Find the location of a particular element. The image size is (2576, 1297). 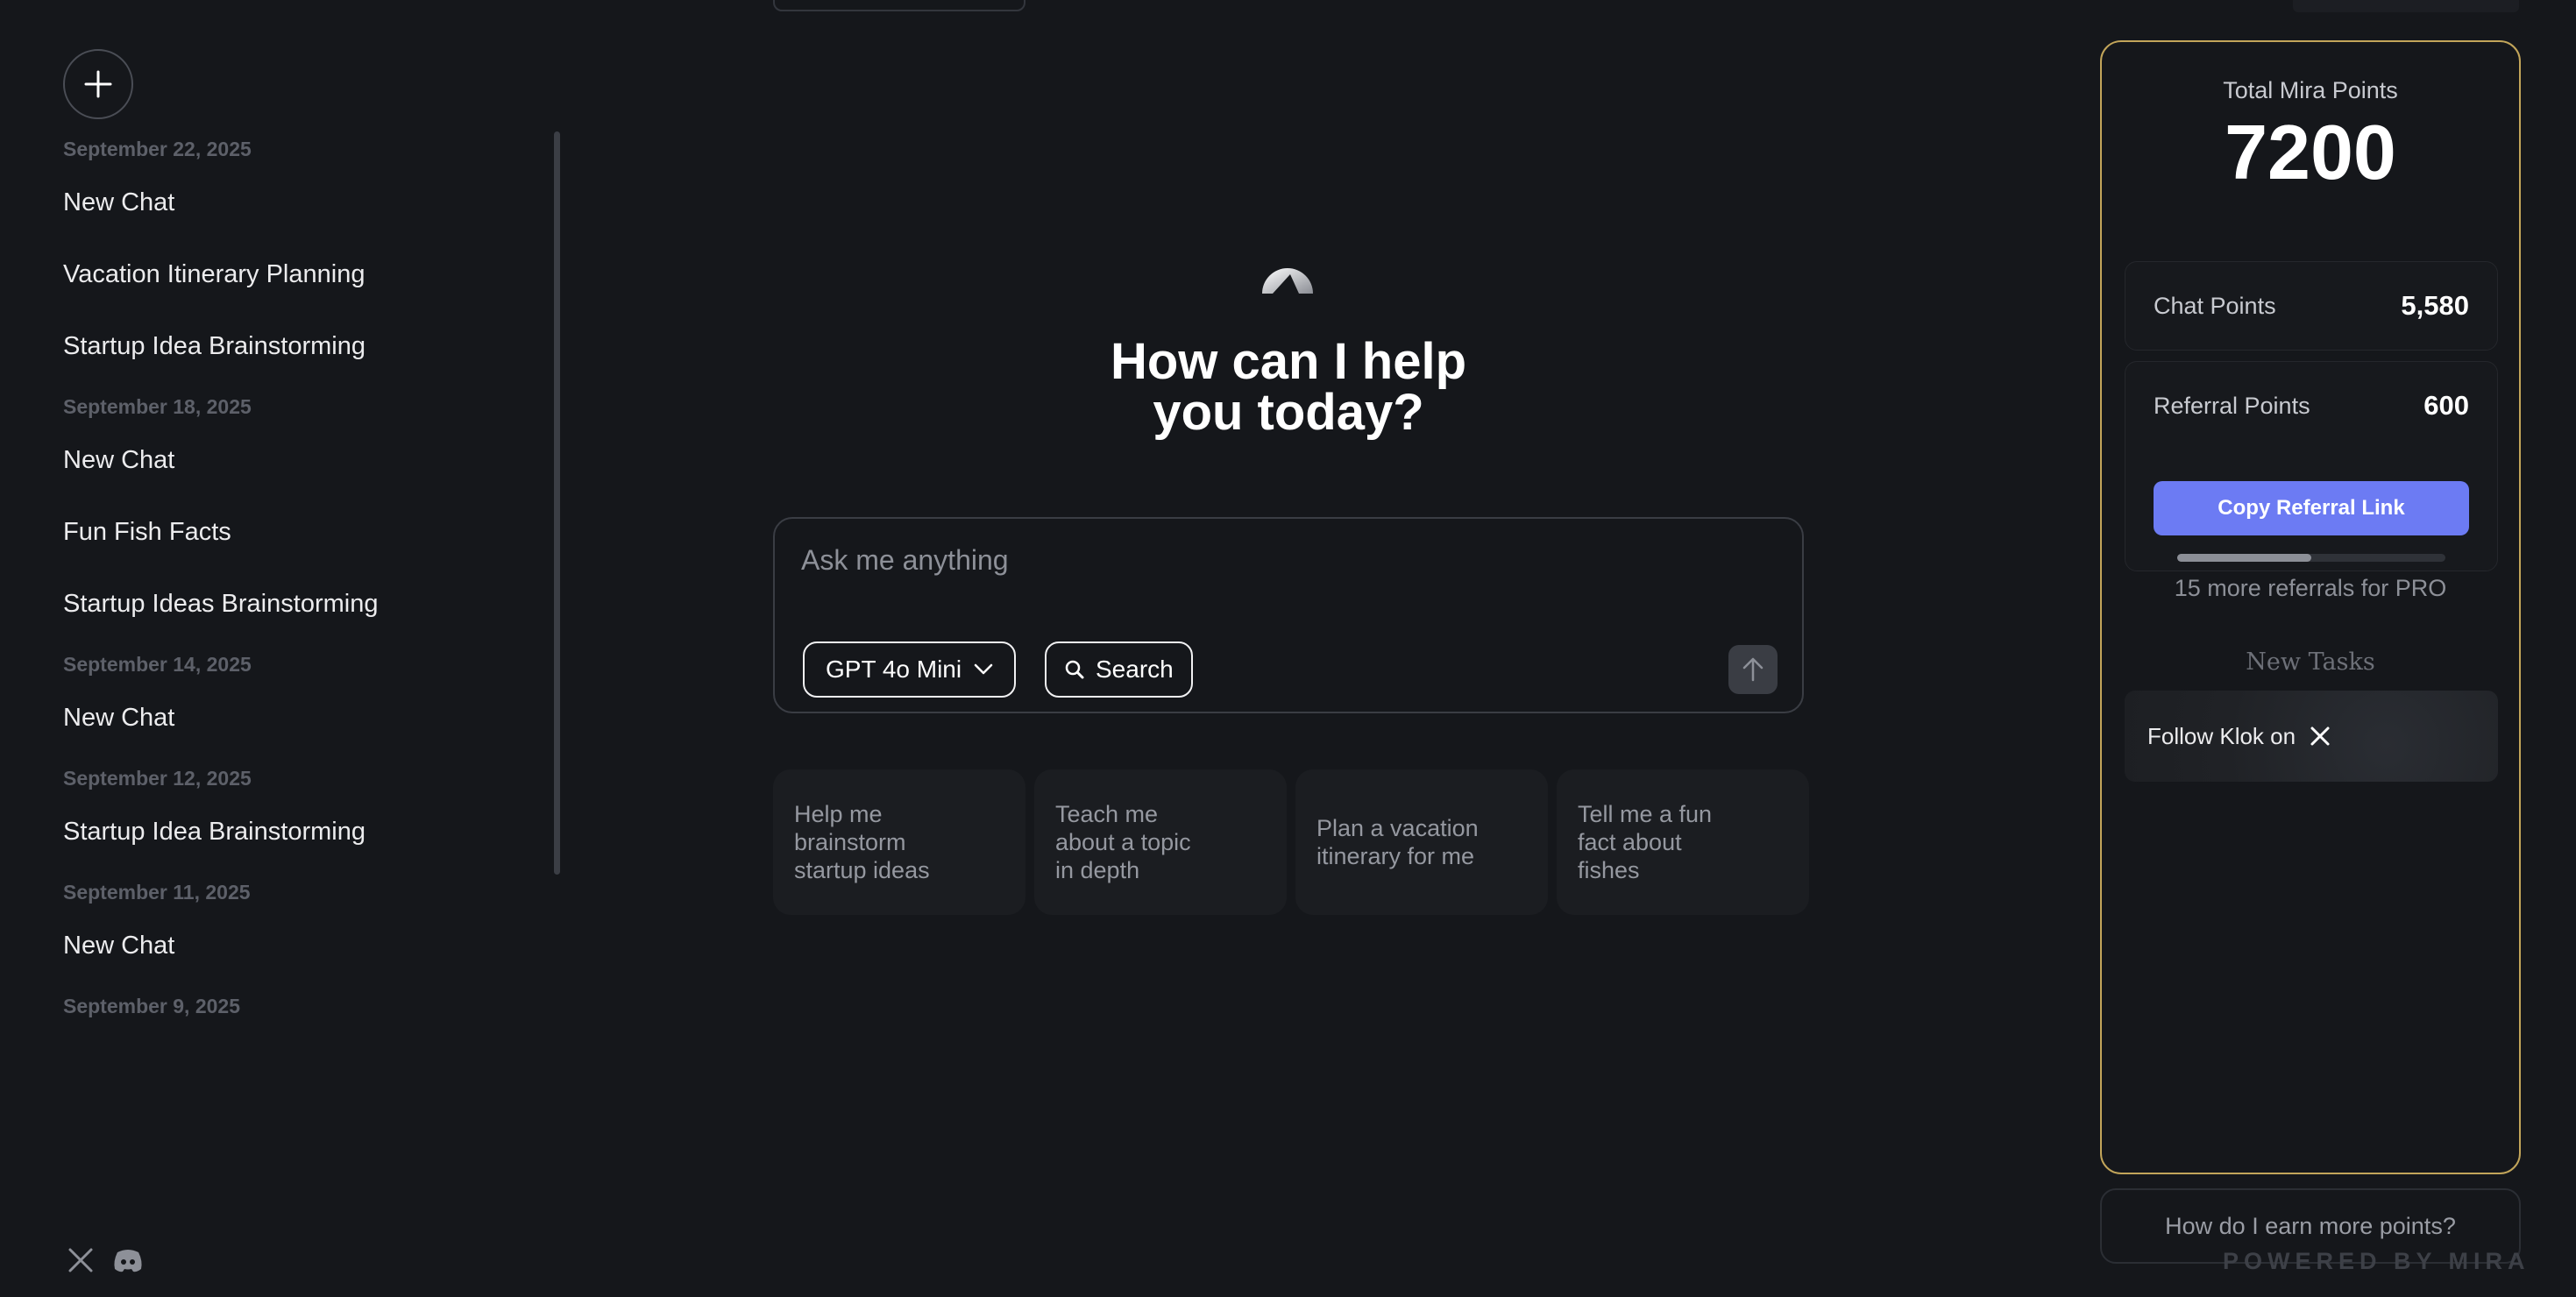

date-header: September 14, 2025 is located at coordinates (157, 664).